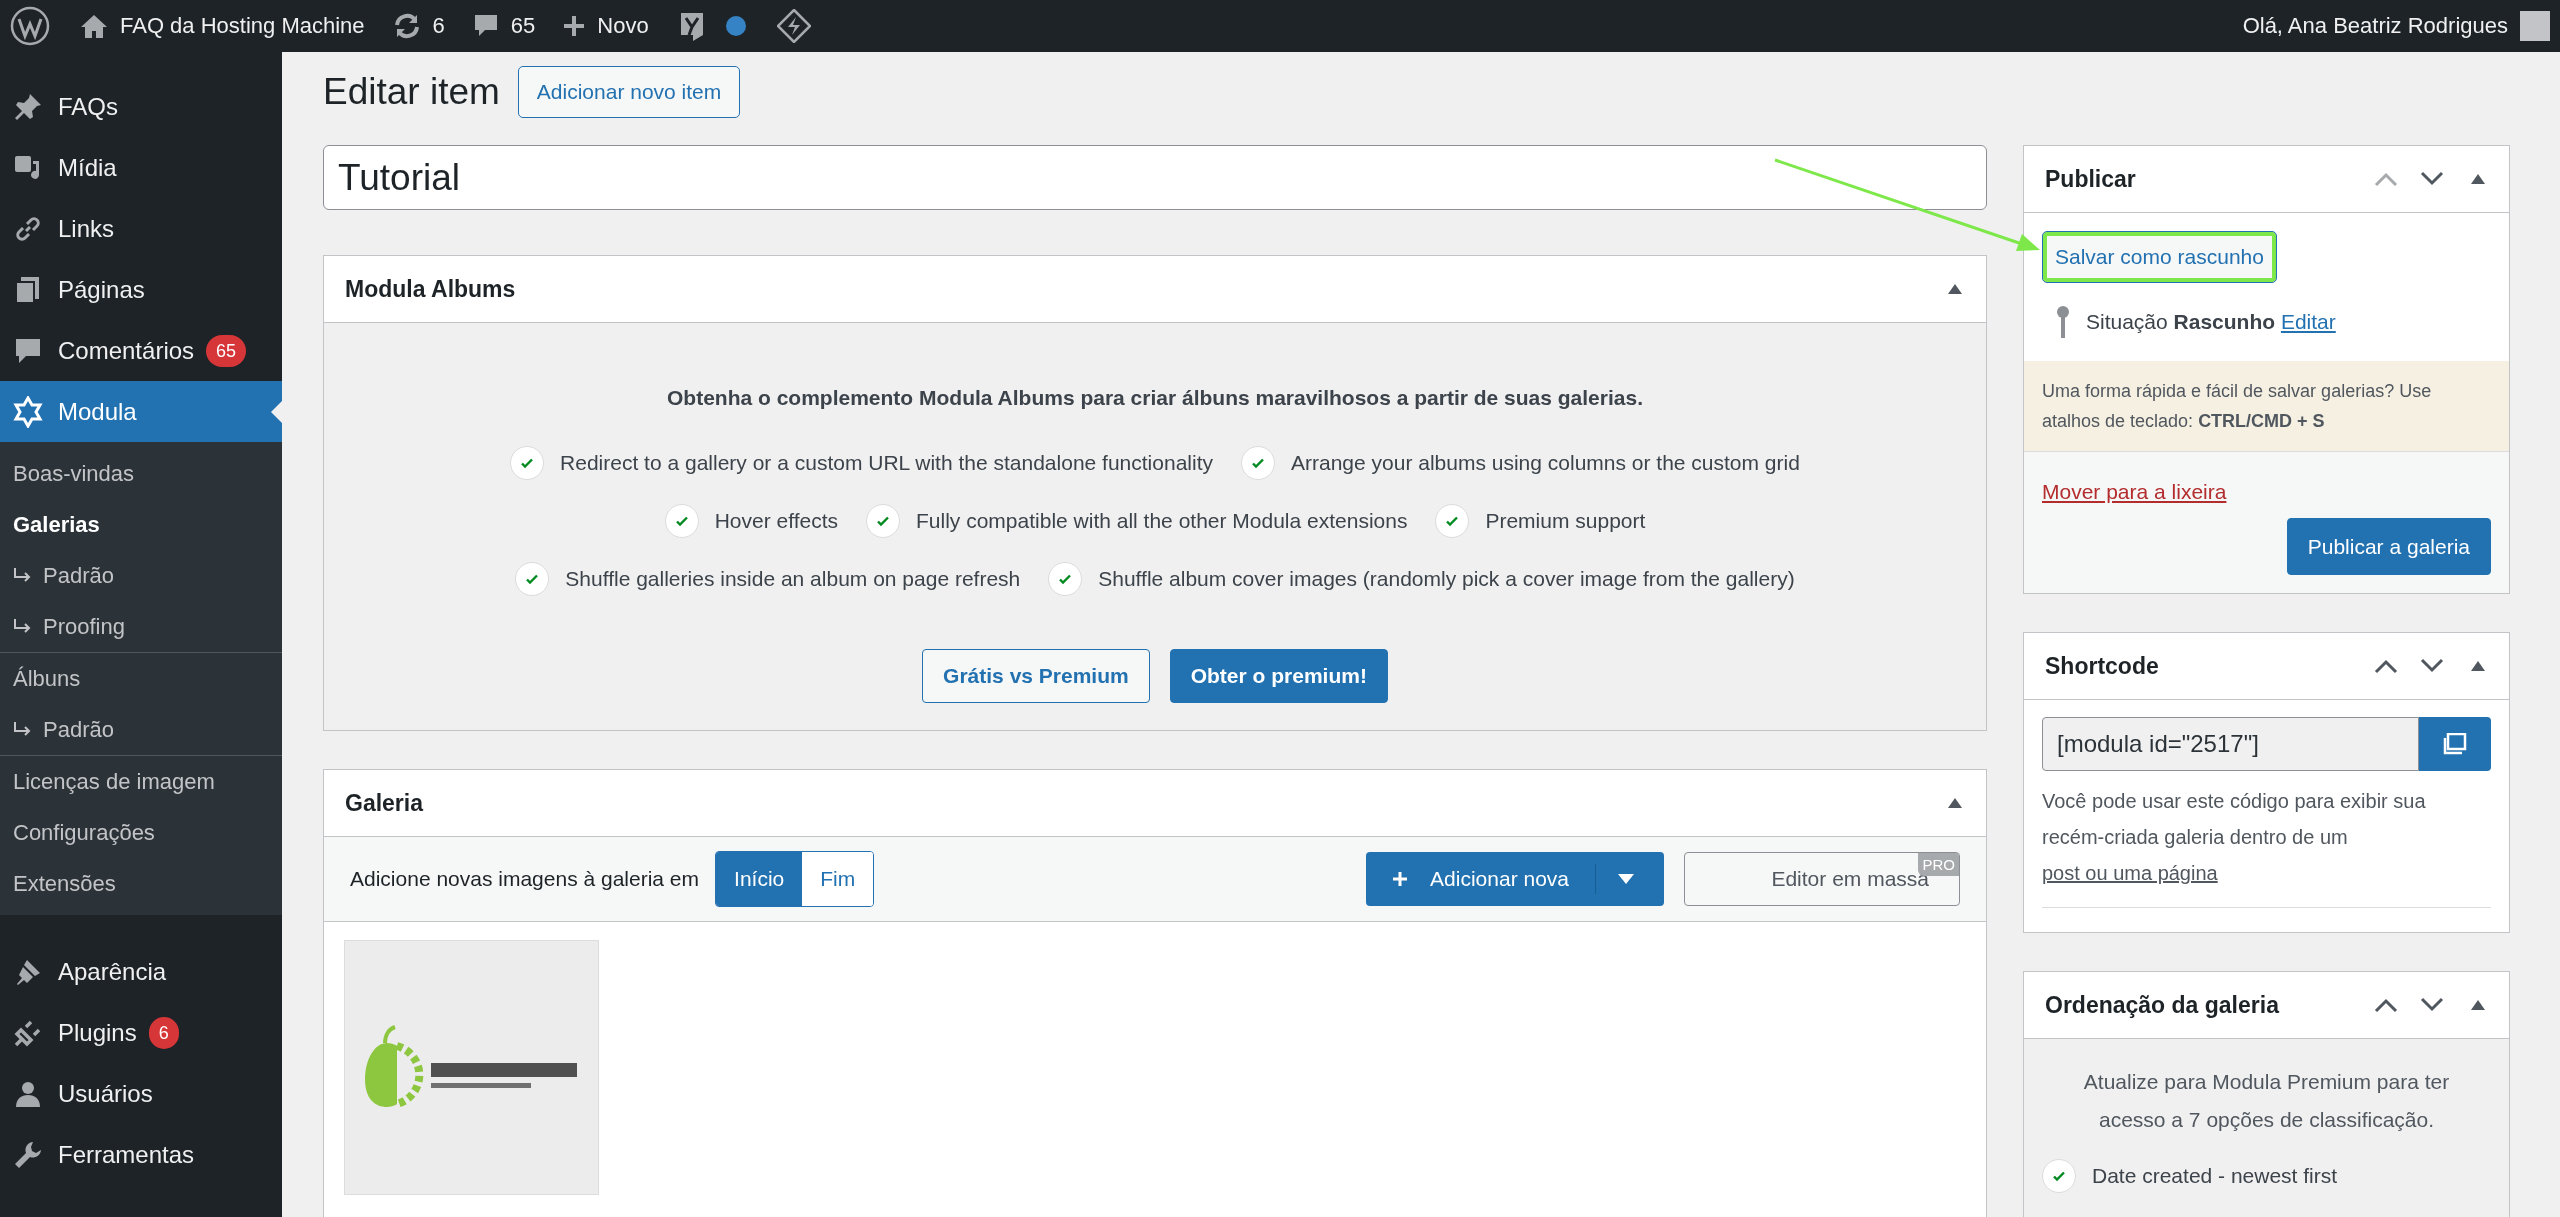 The width and height of the screenshot is (2560, 1217). What do you see at coordinates (793, 579) in the screenshot?
I see `feature-text: Shuffle galleries inside an album on page refresh` at bounding box center [793, 579].